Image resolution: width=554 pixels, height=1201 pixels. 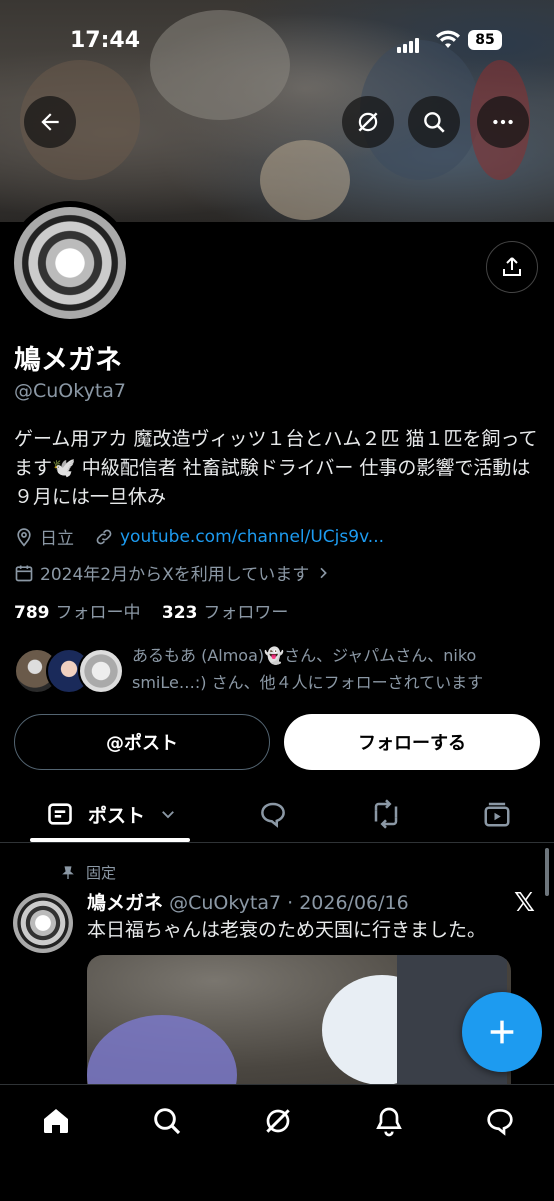 What do you see at coordinates (524, 903) in the screenshot?
I see `x-logo-icon: 𝕏` at bounding box center [524, 903].